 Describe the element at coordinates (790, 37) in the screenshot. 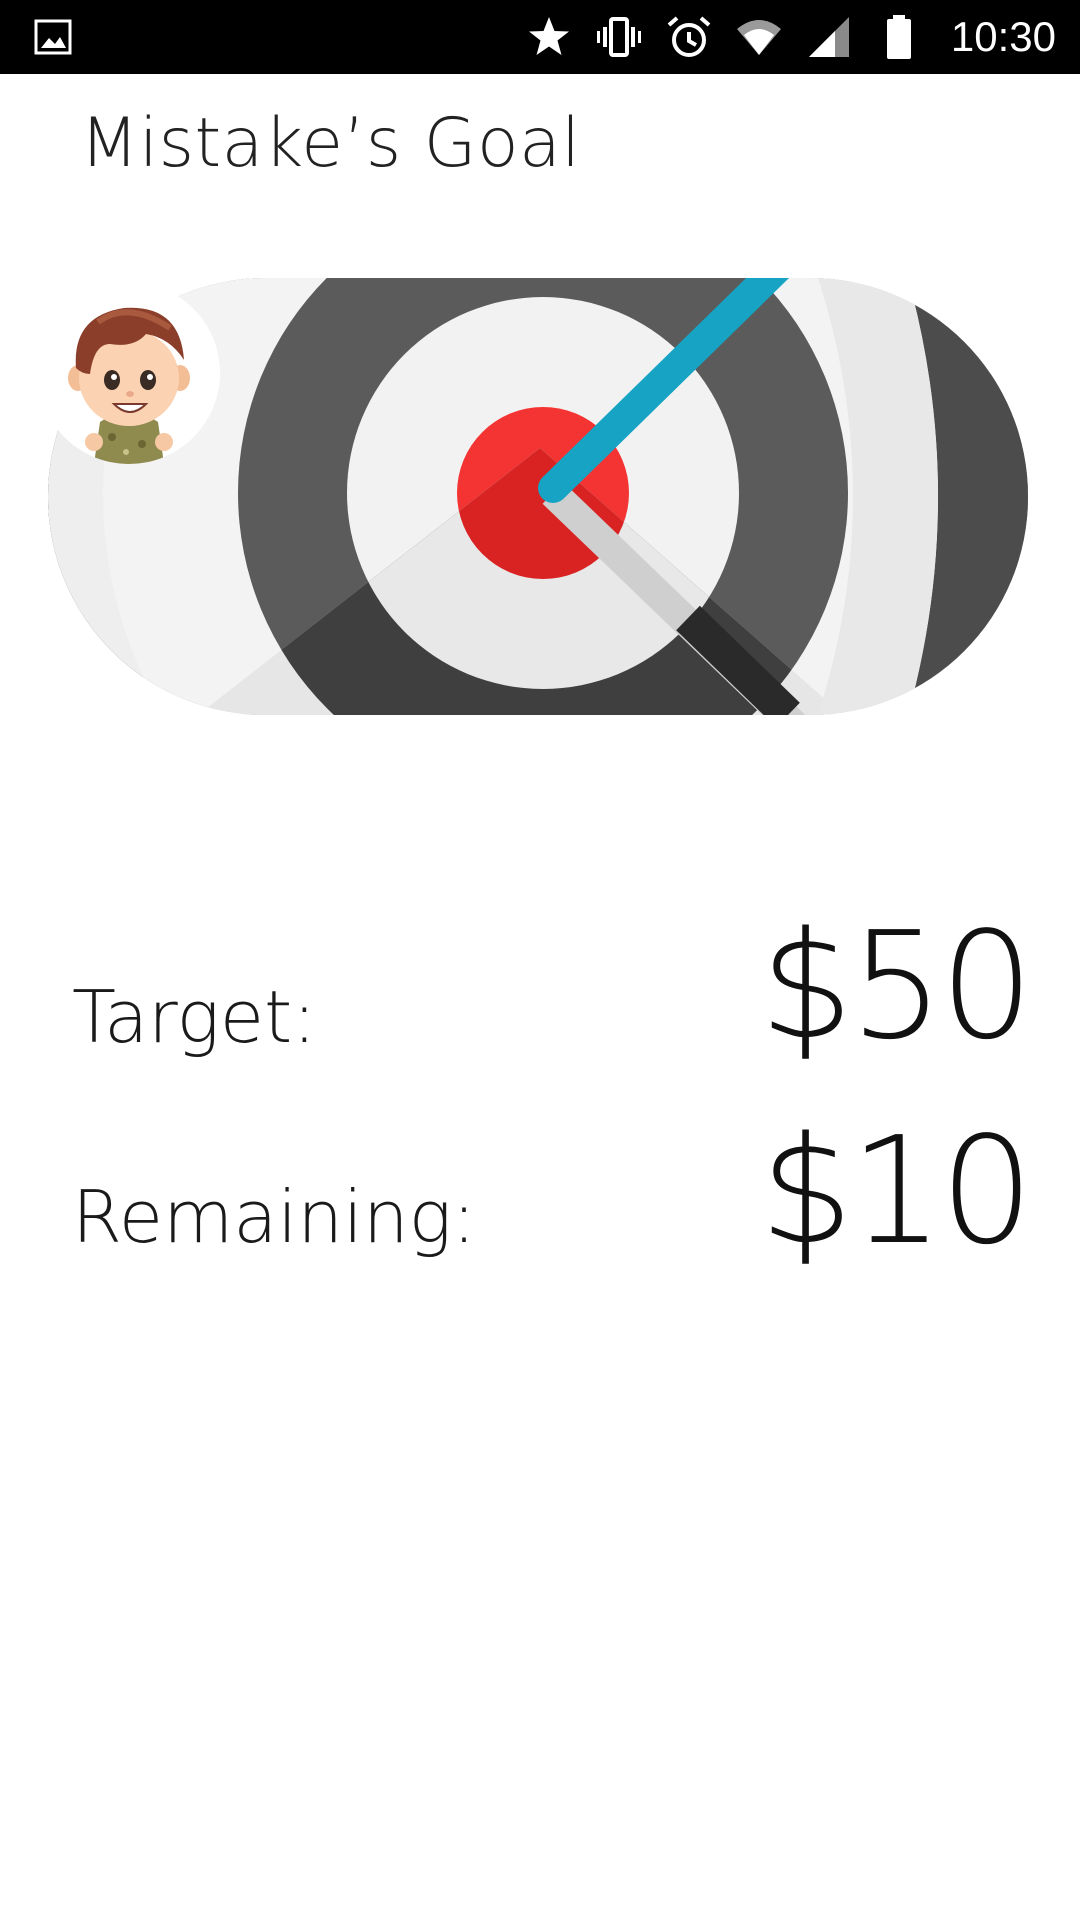

I see `status-icons: 10:30` at that location.